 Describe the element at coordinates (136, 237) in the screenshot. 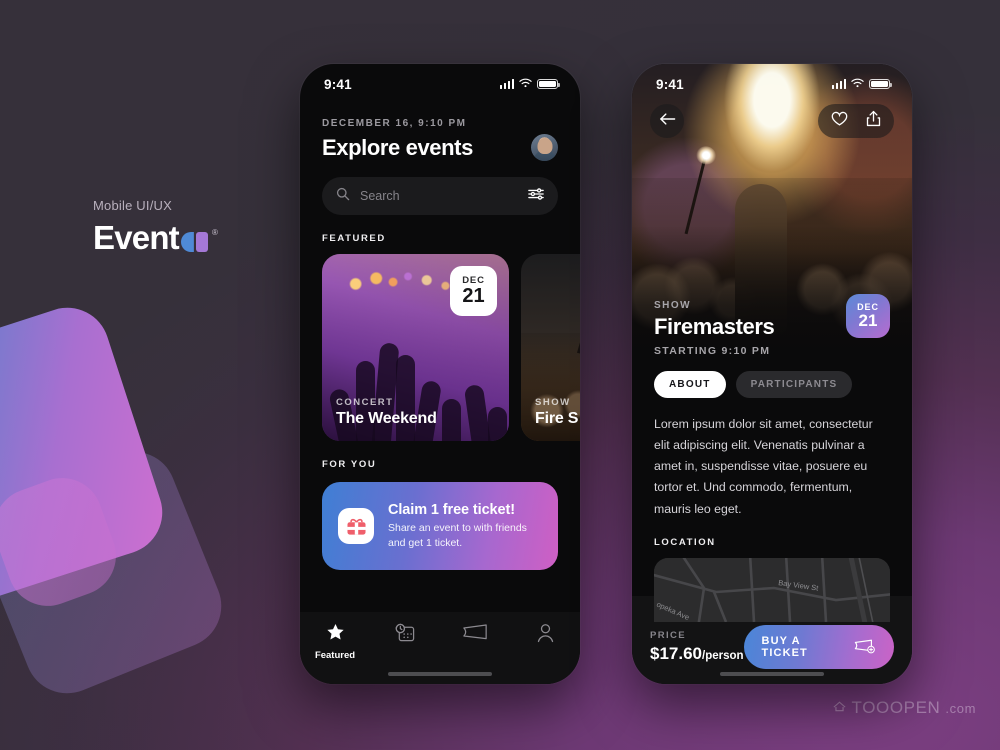

I see `brand-wordmark: Event` at that location.